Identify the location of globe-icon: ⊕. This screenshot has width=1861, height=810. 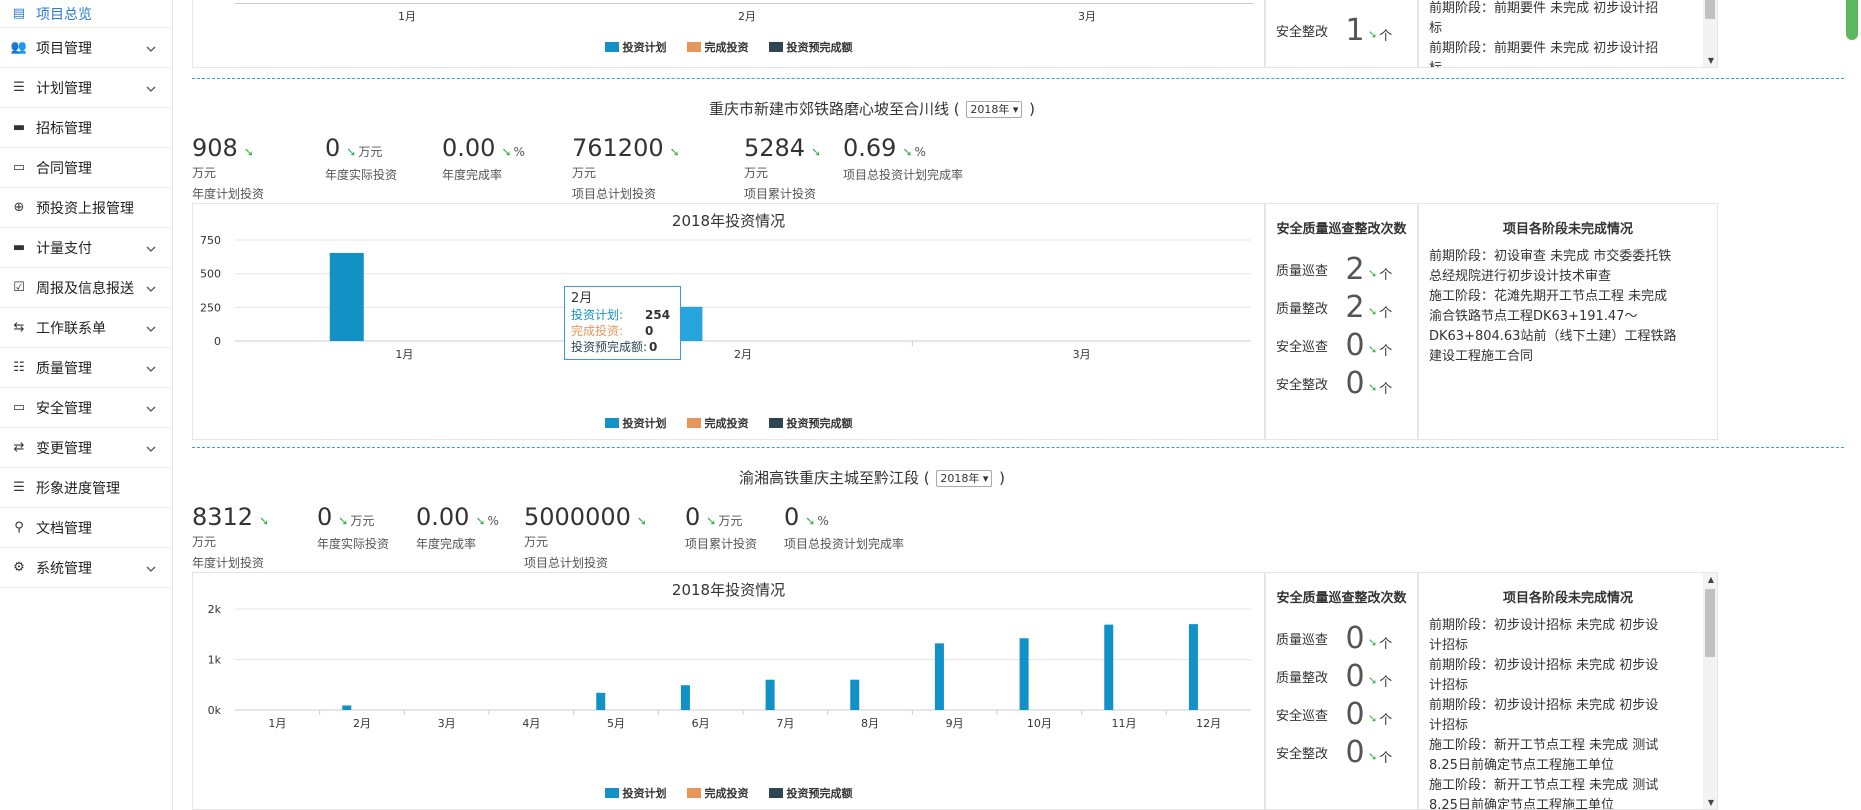
(19, 207).